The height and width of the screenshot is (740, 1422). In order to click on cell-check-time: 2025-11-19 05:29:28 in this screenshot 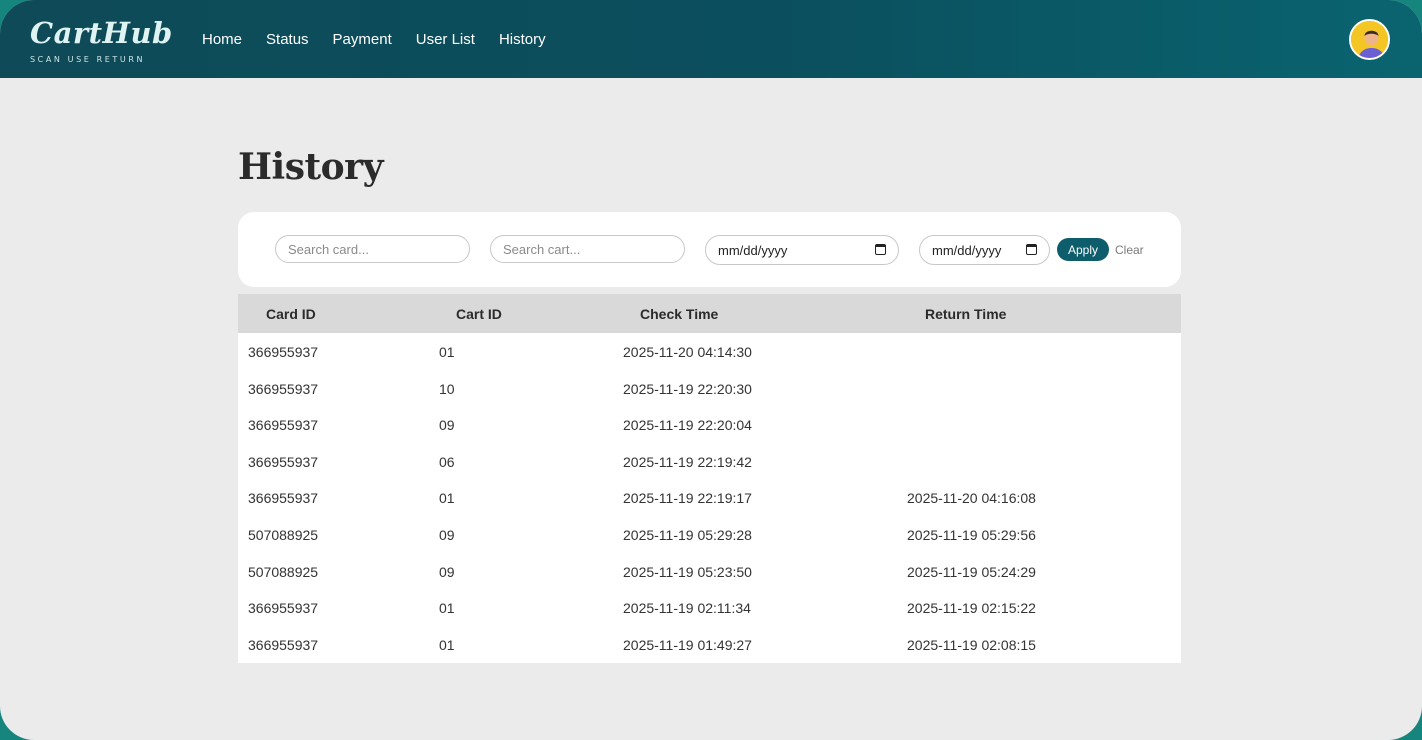, I will do `click(687, 535)`.